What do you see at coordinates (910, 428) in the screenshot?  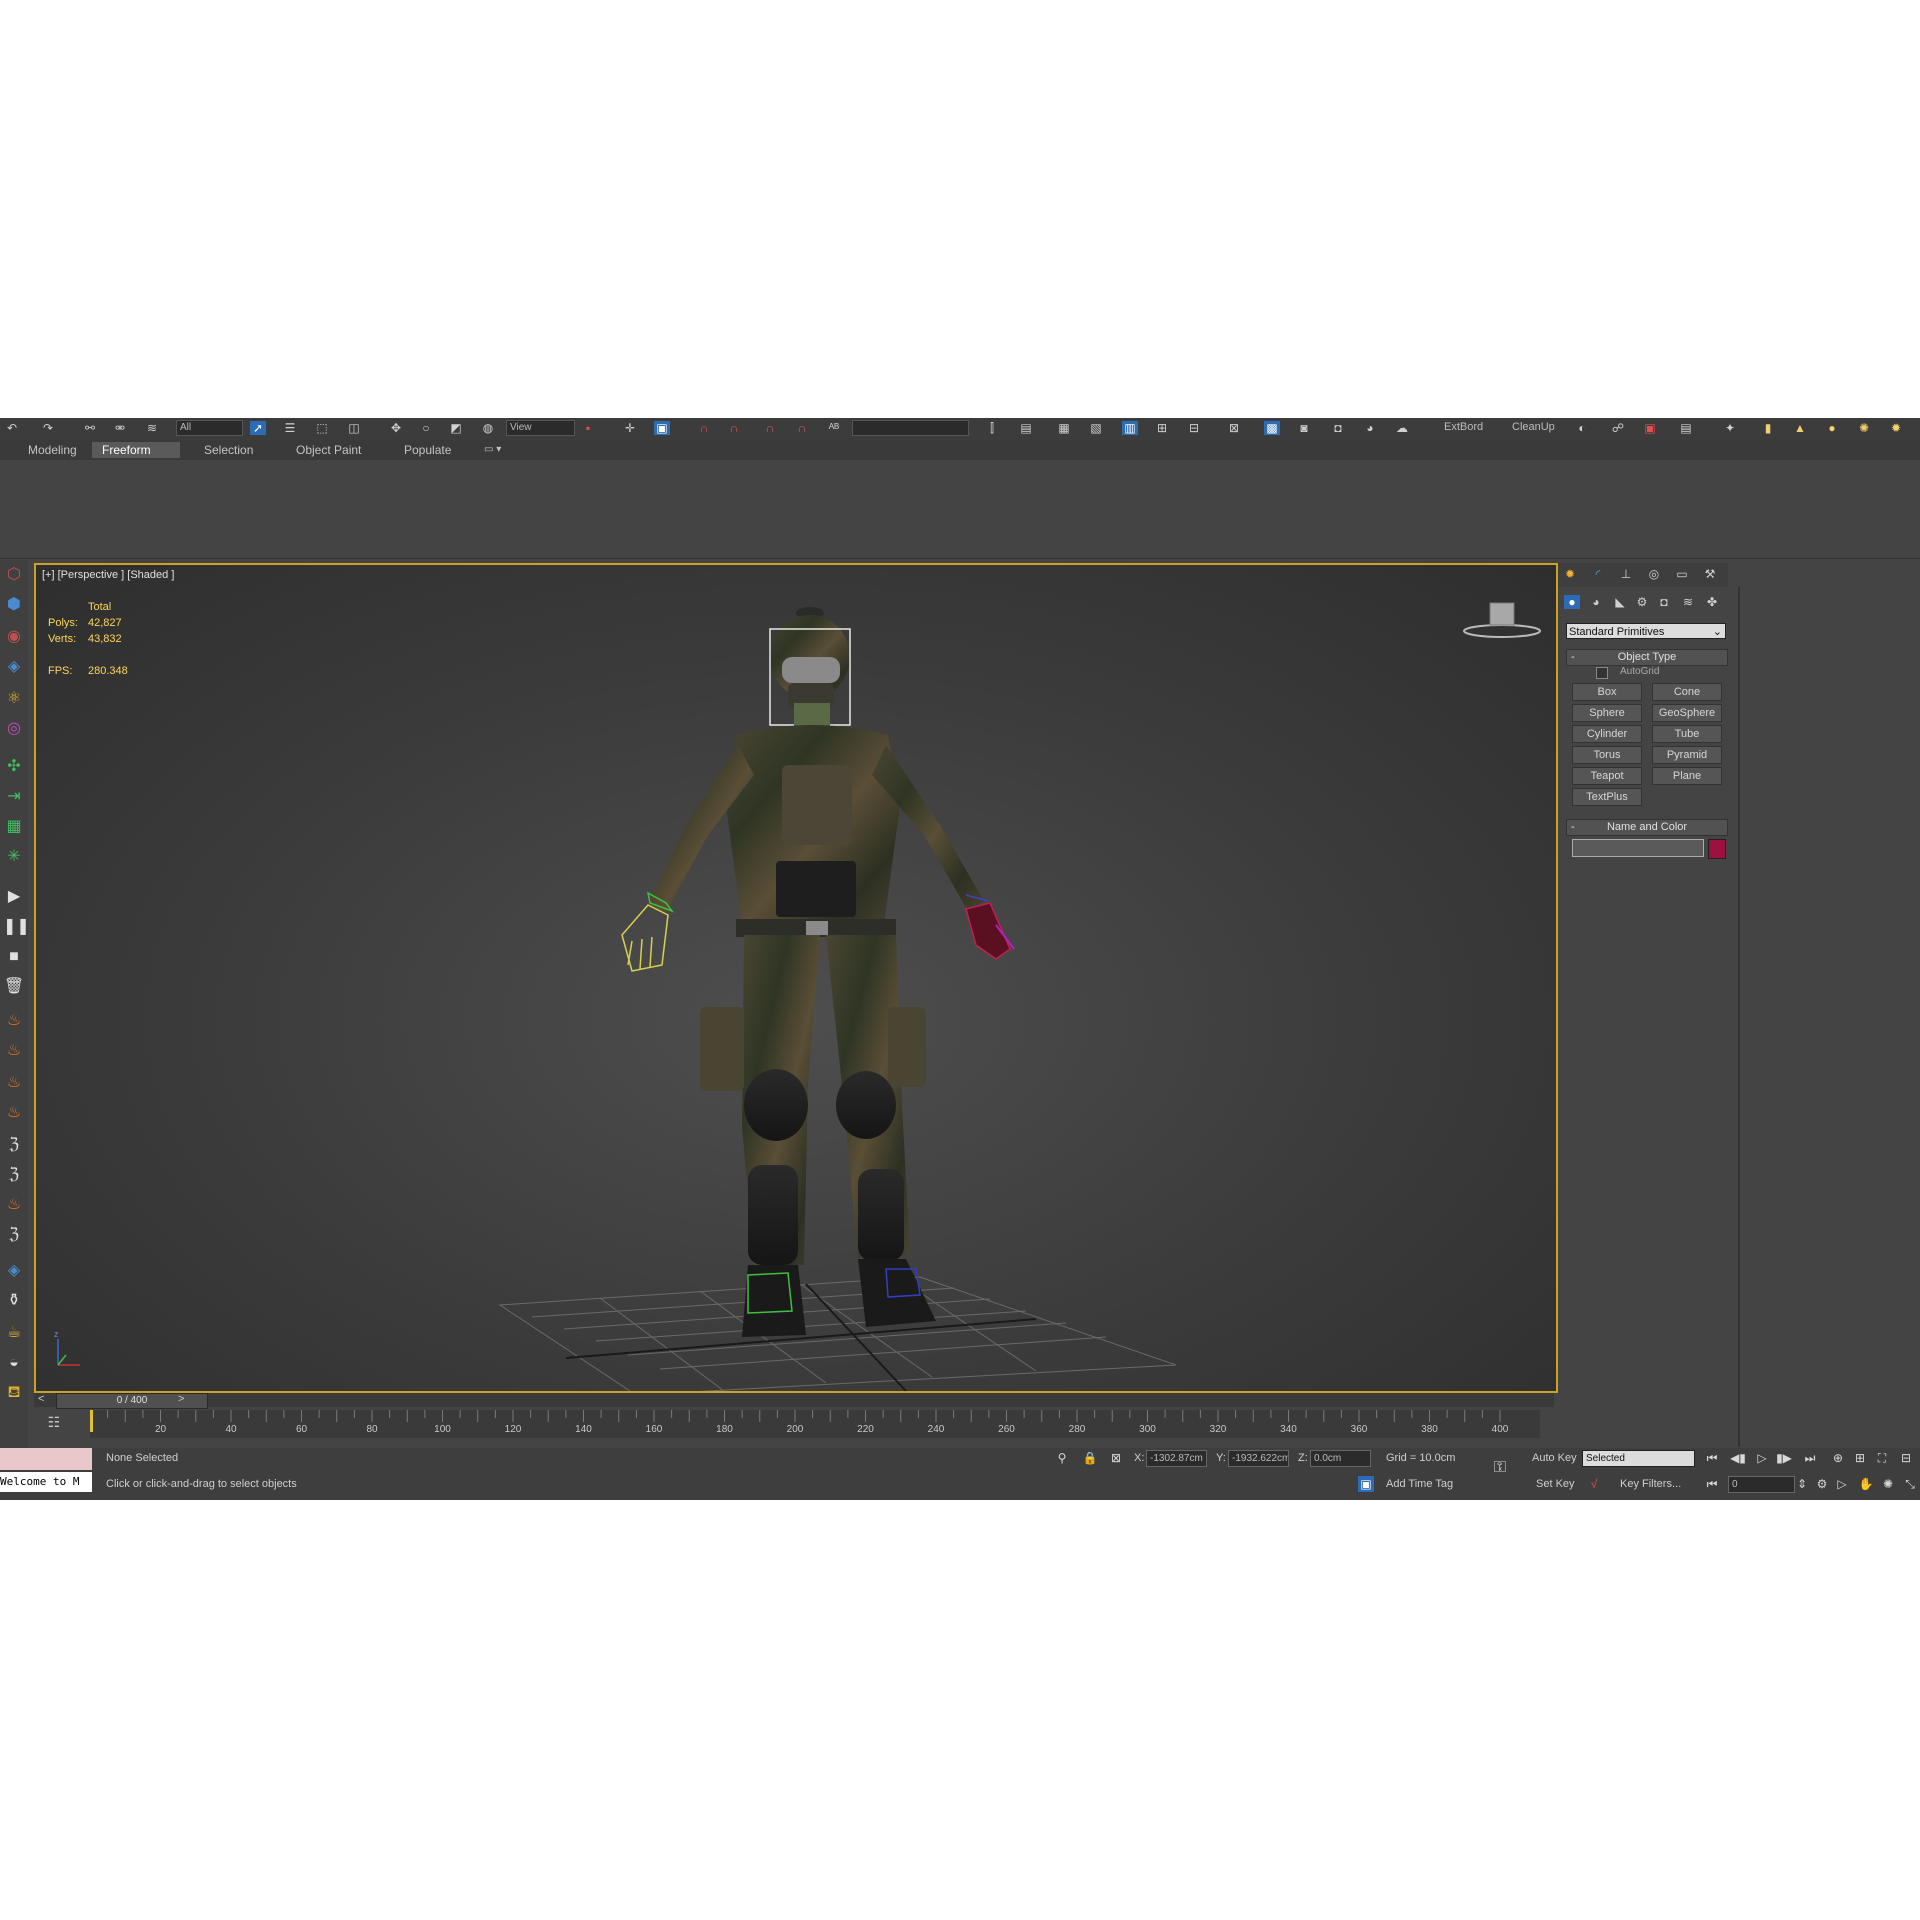 I see `named-selection-sets-dropdown` at bounding box center [910, 428].